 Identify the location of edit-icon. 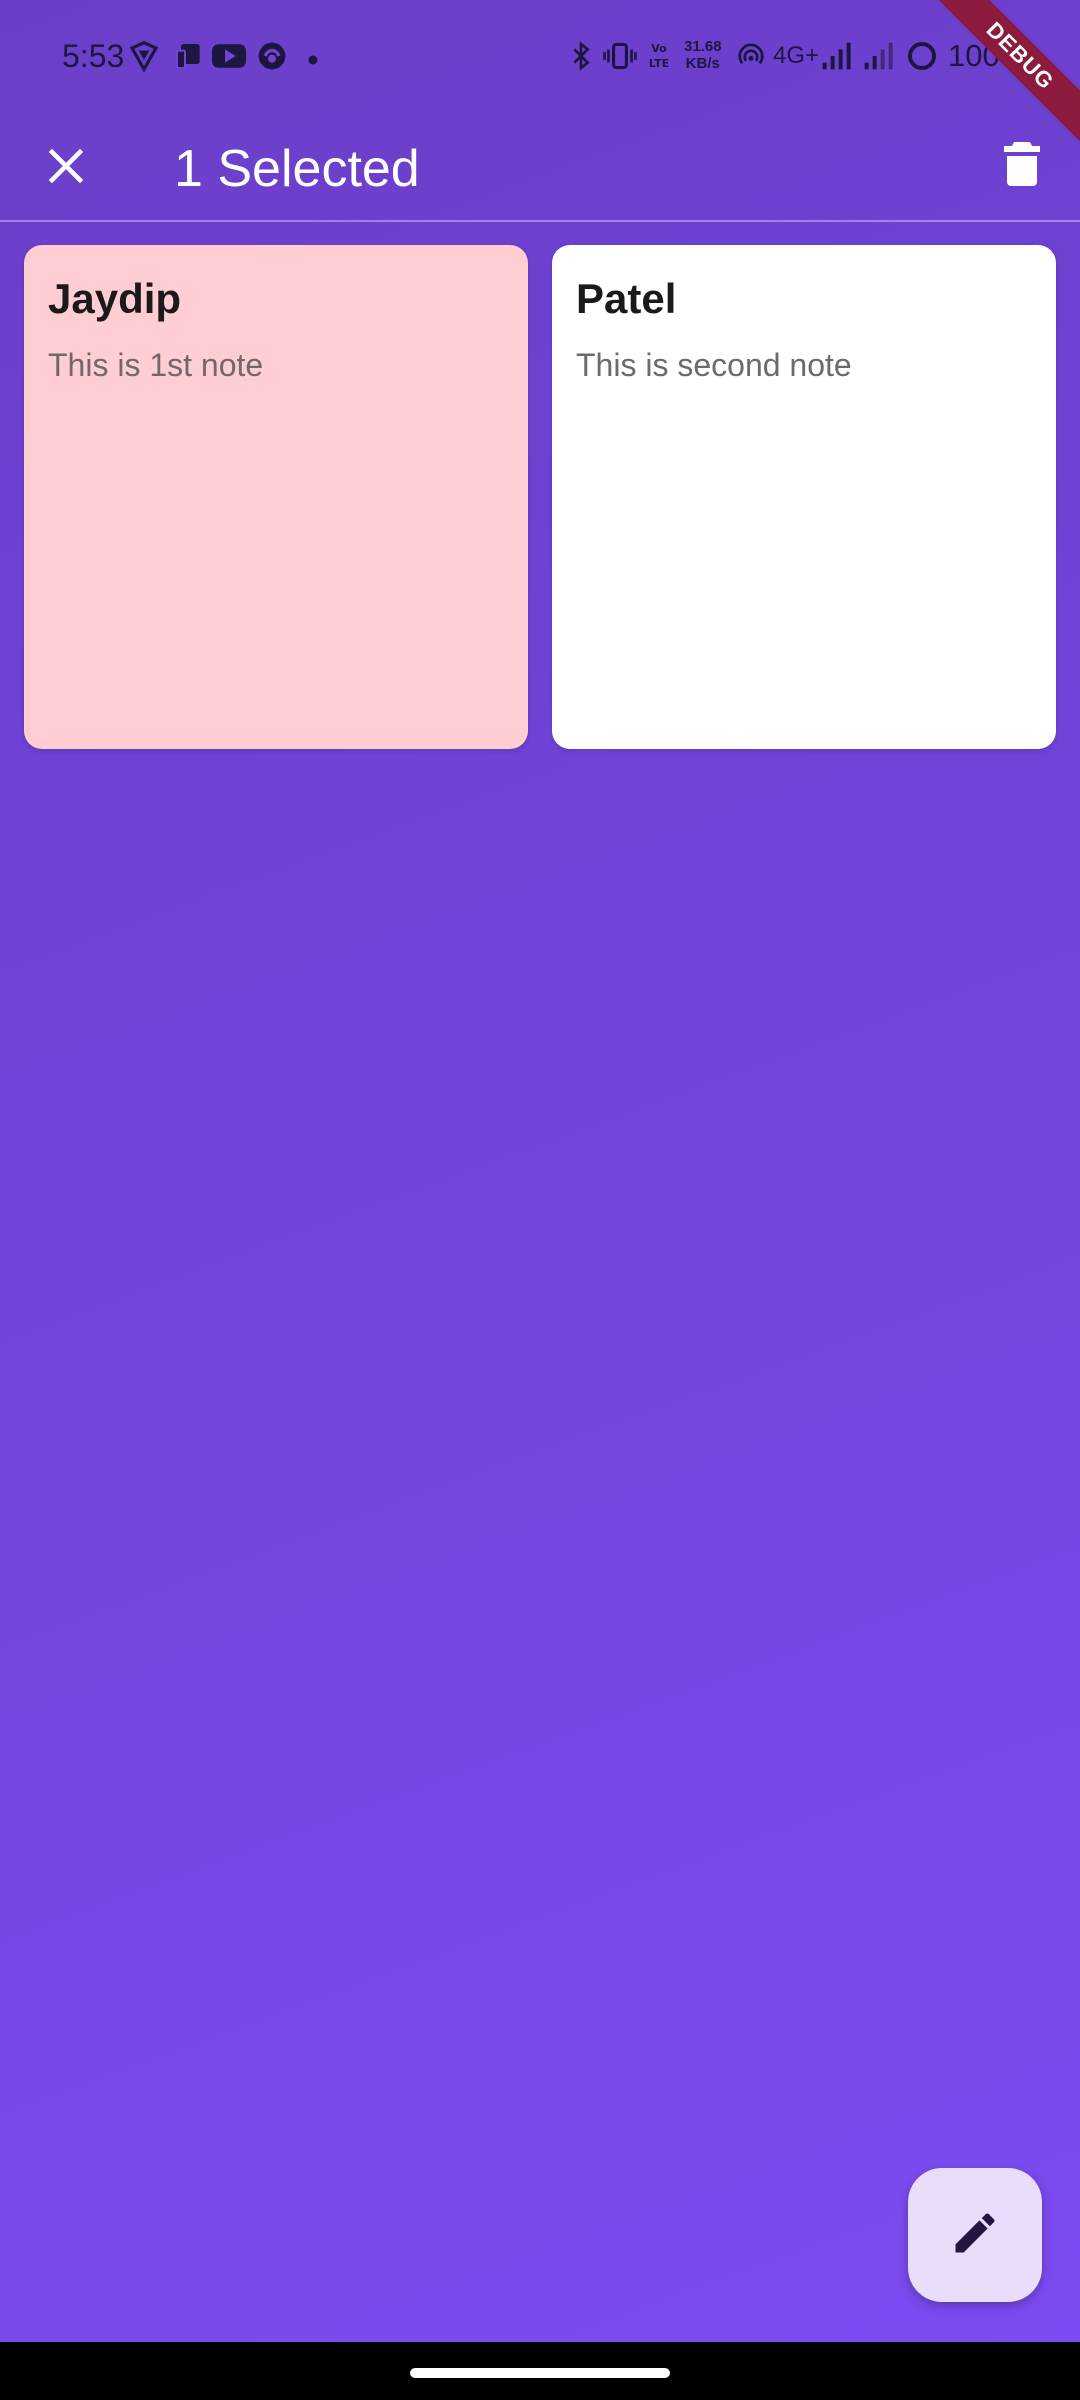
(975, 2235).